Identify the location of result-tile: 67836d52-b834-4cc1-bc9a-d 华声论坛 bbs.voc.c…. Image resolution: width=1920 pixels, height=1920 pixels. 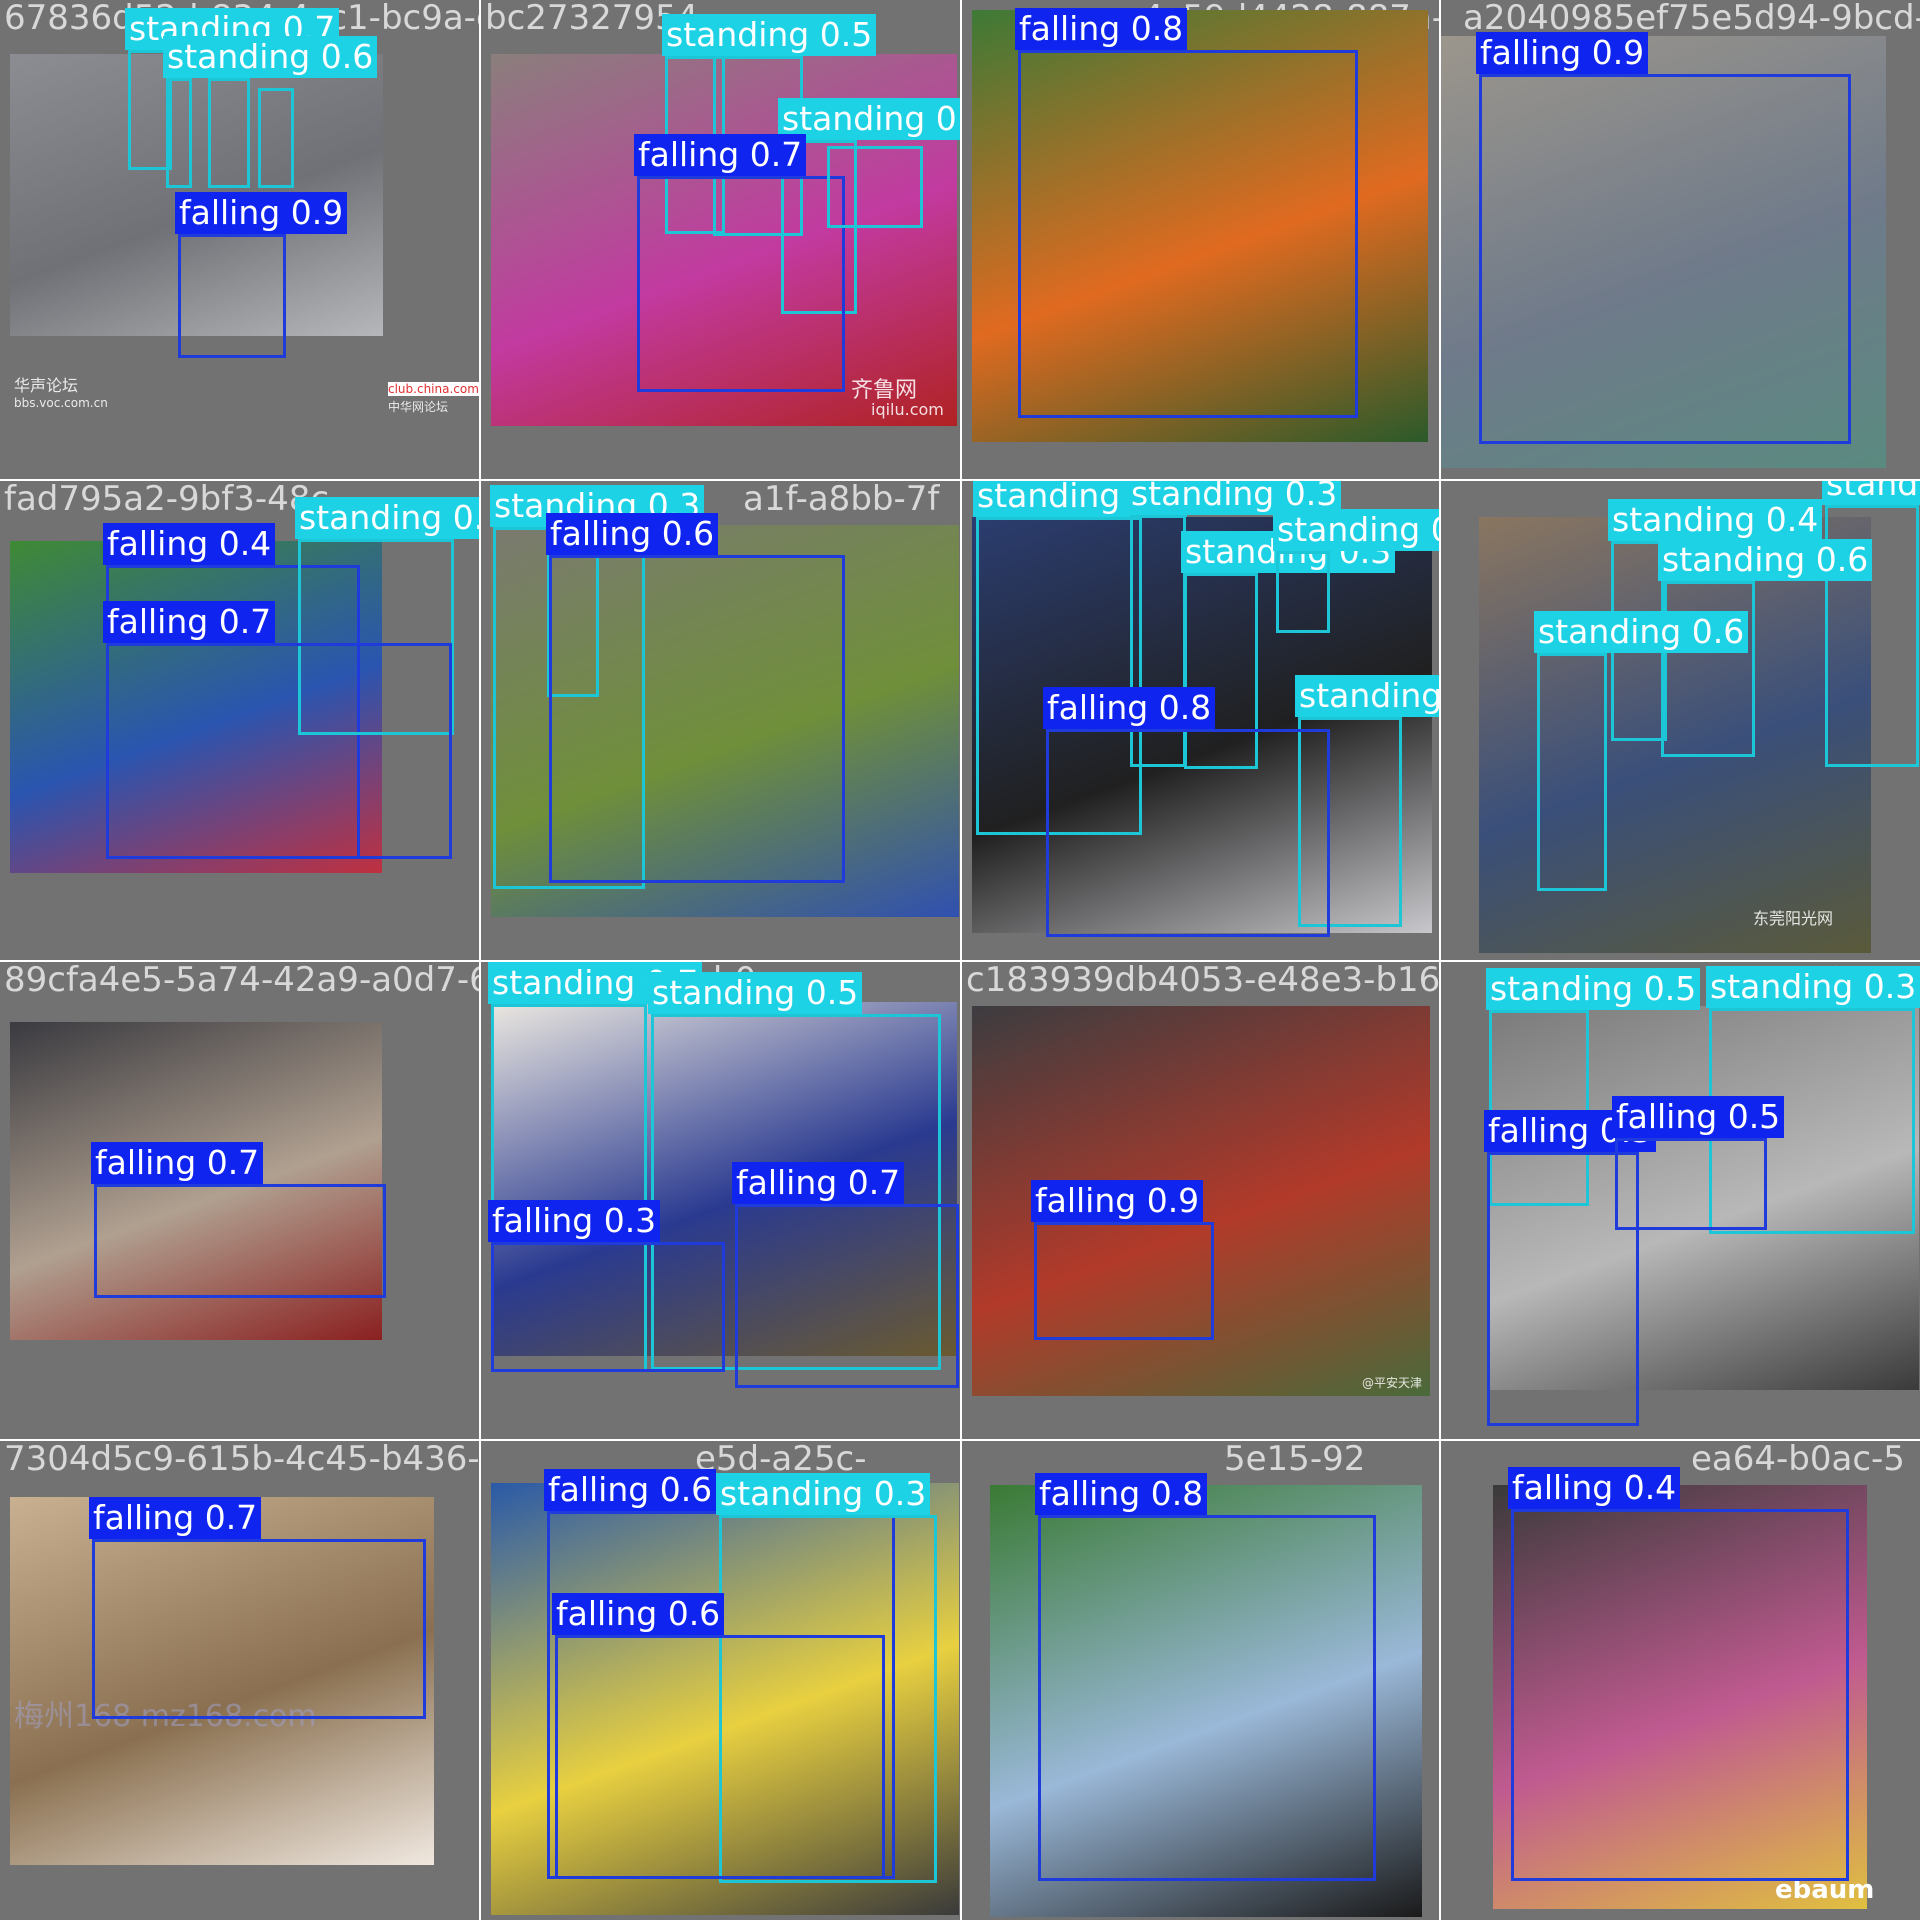
(239, 239).